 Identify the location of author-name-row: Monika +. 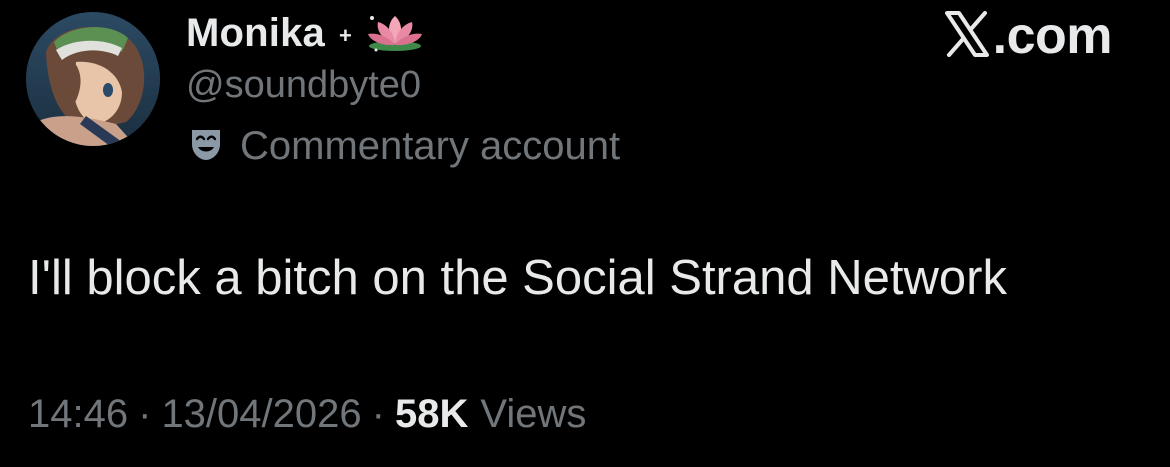
(306, 33).